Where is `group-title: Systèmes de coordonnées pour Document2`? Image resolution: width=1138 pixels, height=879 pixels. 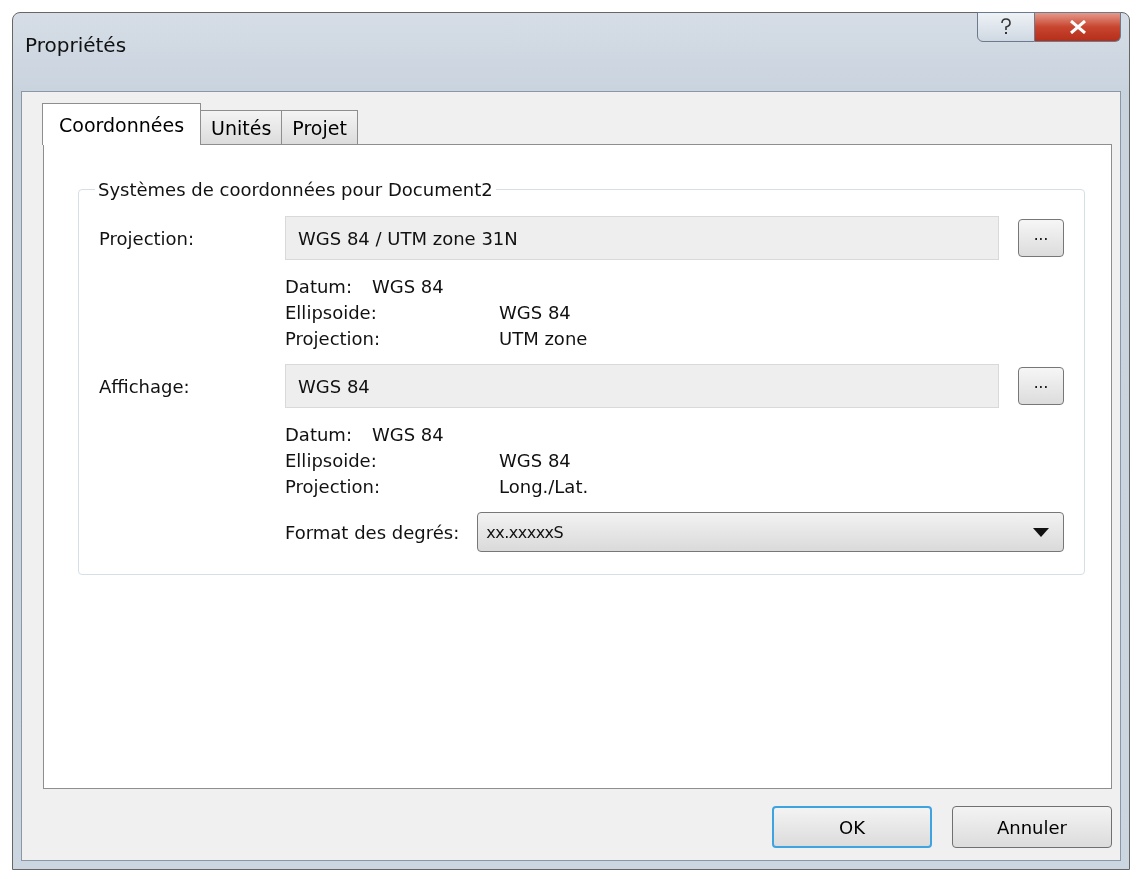 group-title: Systèmes de coordonnées pour Document2 is located at coordinates (295, 189).